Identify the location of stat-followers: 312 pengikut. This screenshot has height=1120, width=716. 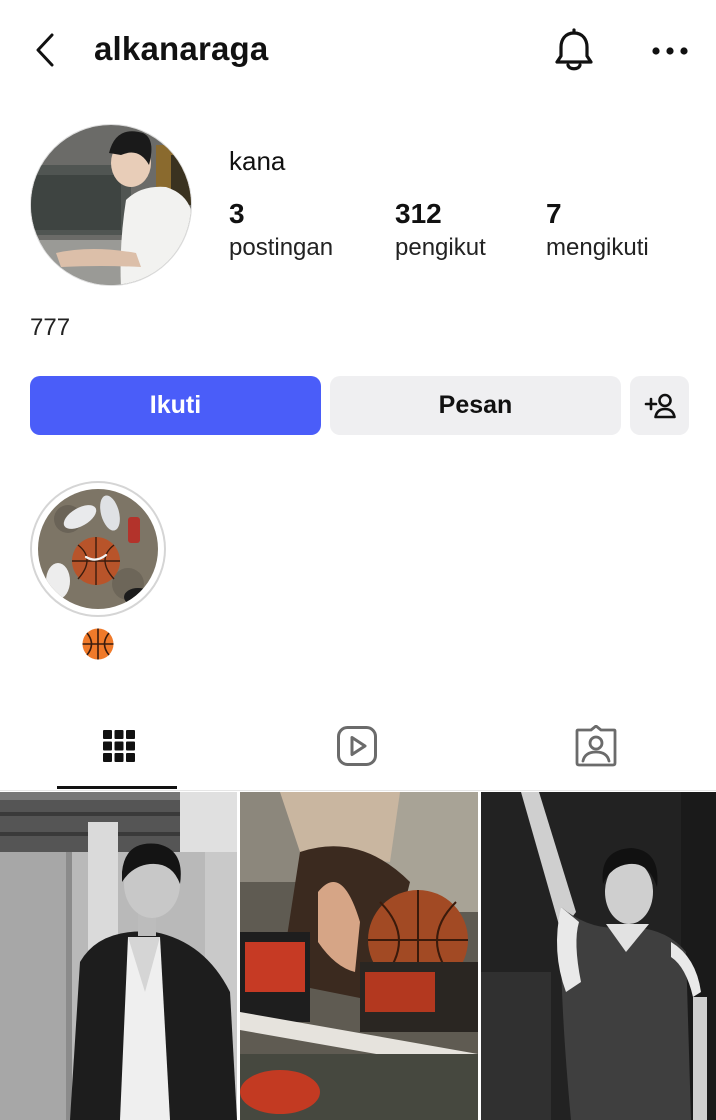
(440, 230).